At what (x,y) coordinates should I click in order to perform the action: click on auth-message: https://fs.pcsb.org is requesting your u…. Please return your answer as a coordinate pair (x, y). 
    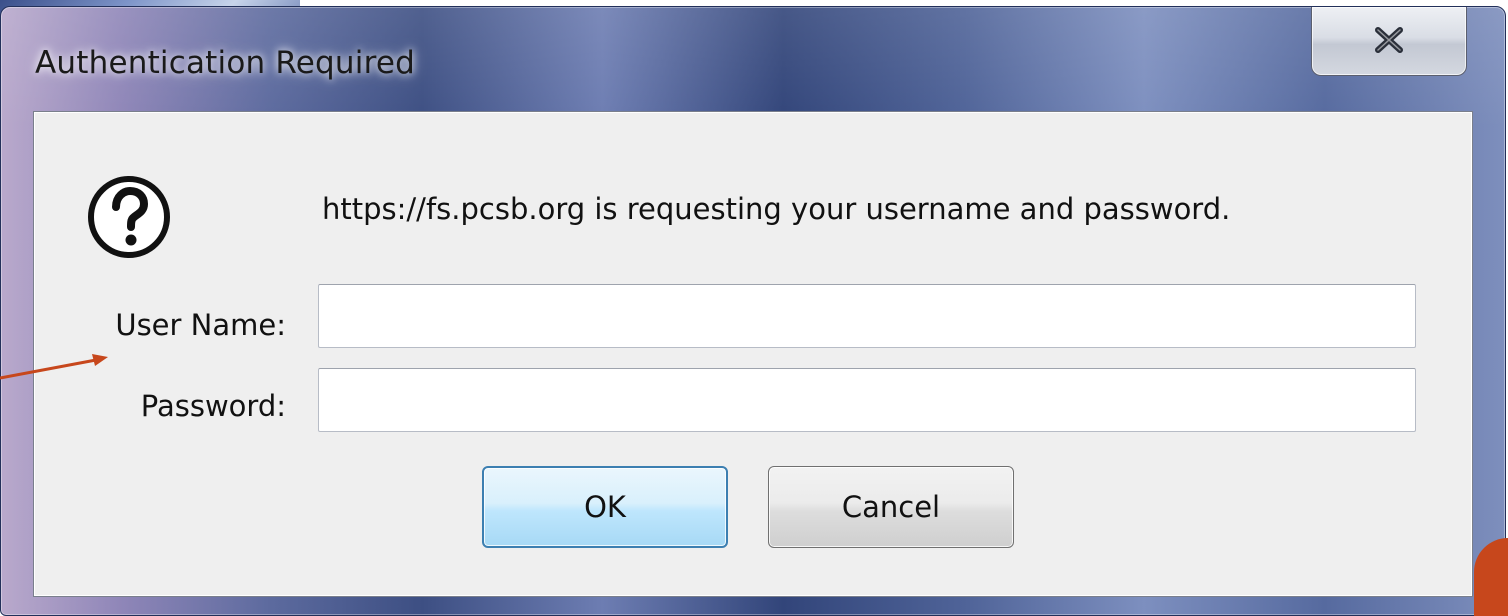
    Looking at the image, I should click on (776, 209).